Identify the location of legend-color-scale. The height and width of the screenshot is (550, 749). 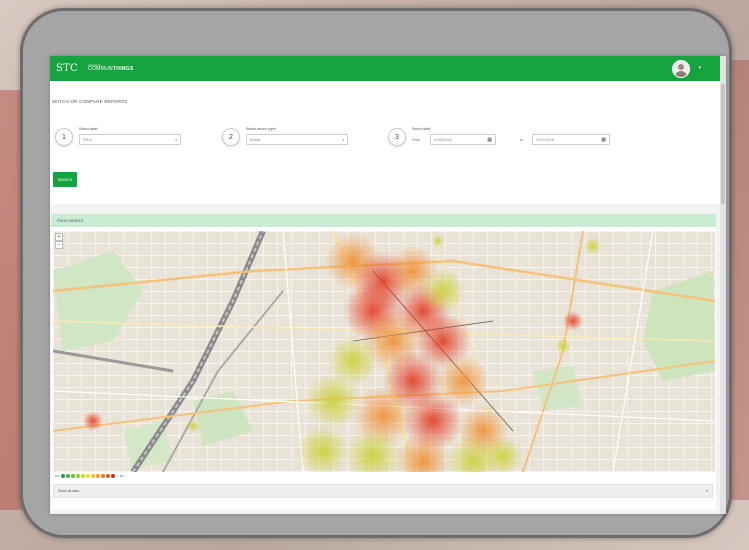
(88, 476).